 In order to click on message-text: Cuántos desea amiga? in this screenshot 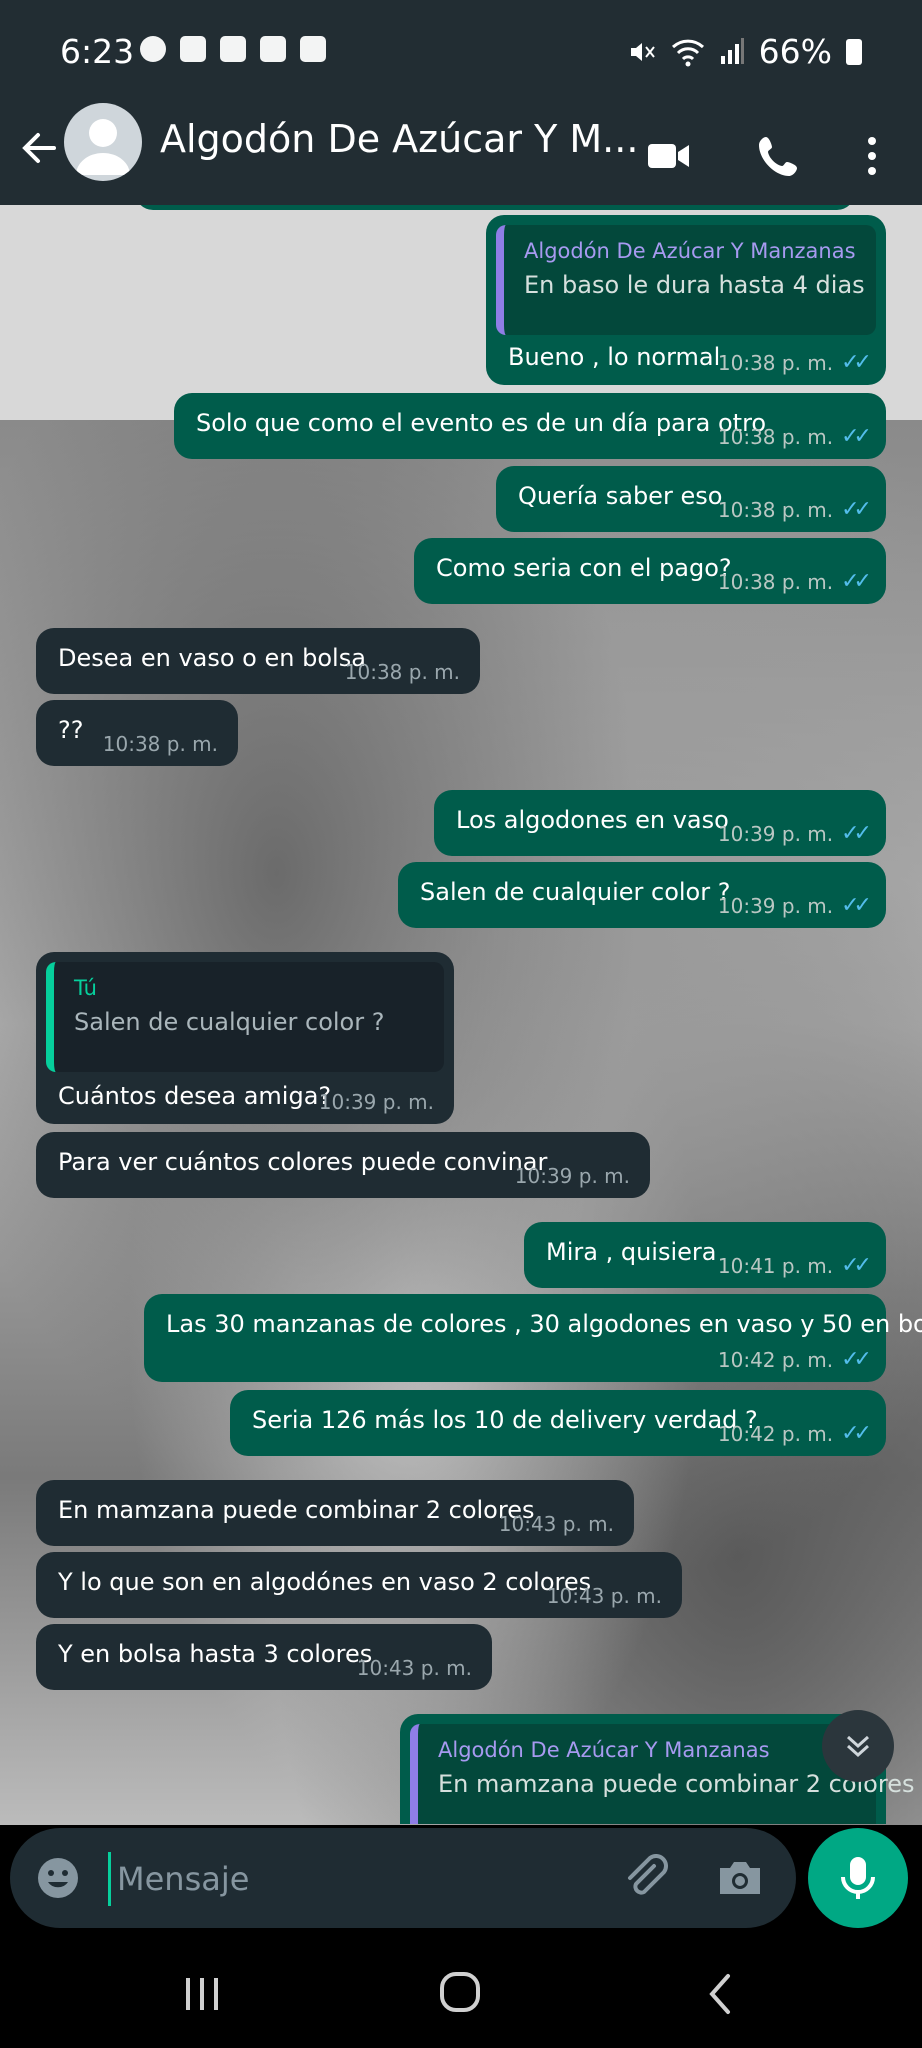, I will do `click(195, 1096)`.